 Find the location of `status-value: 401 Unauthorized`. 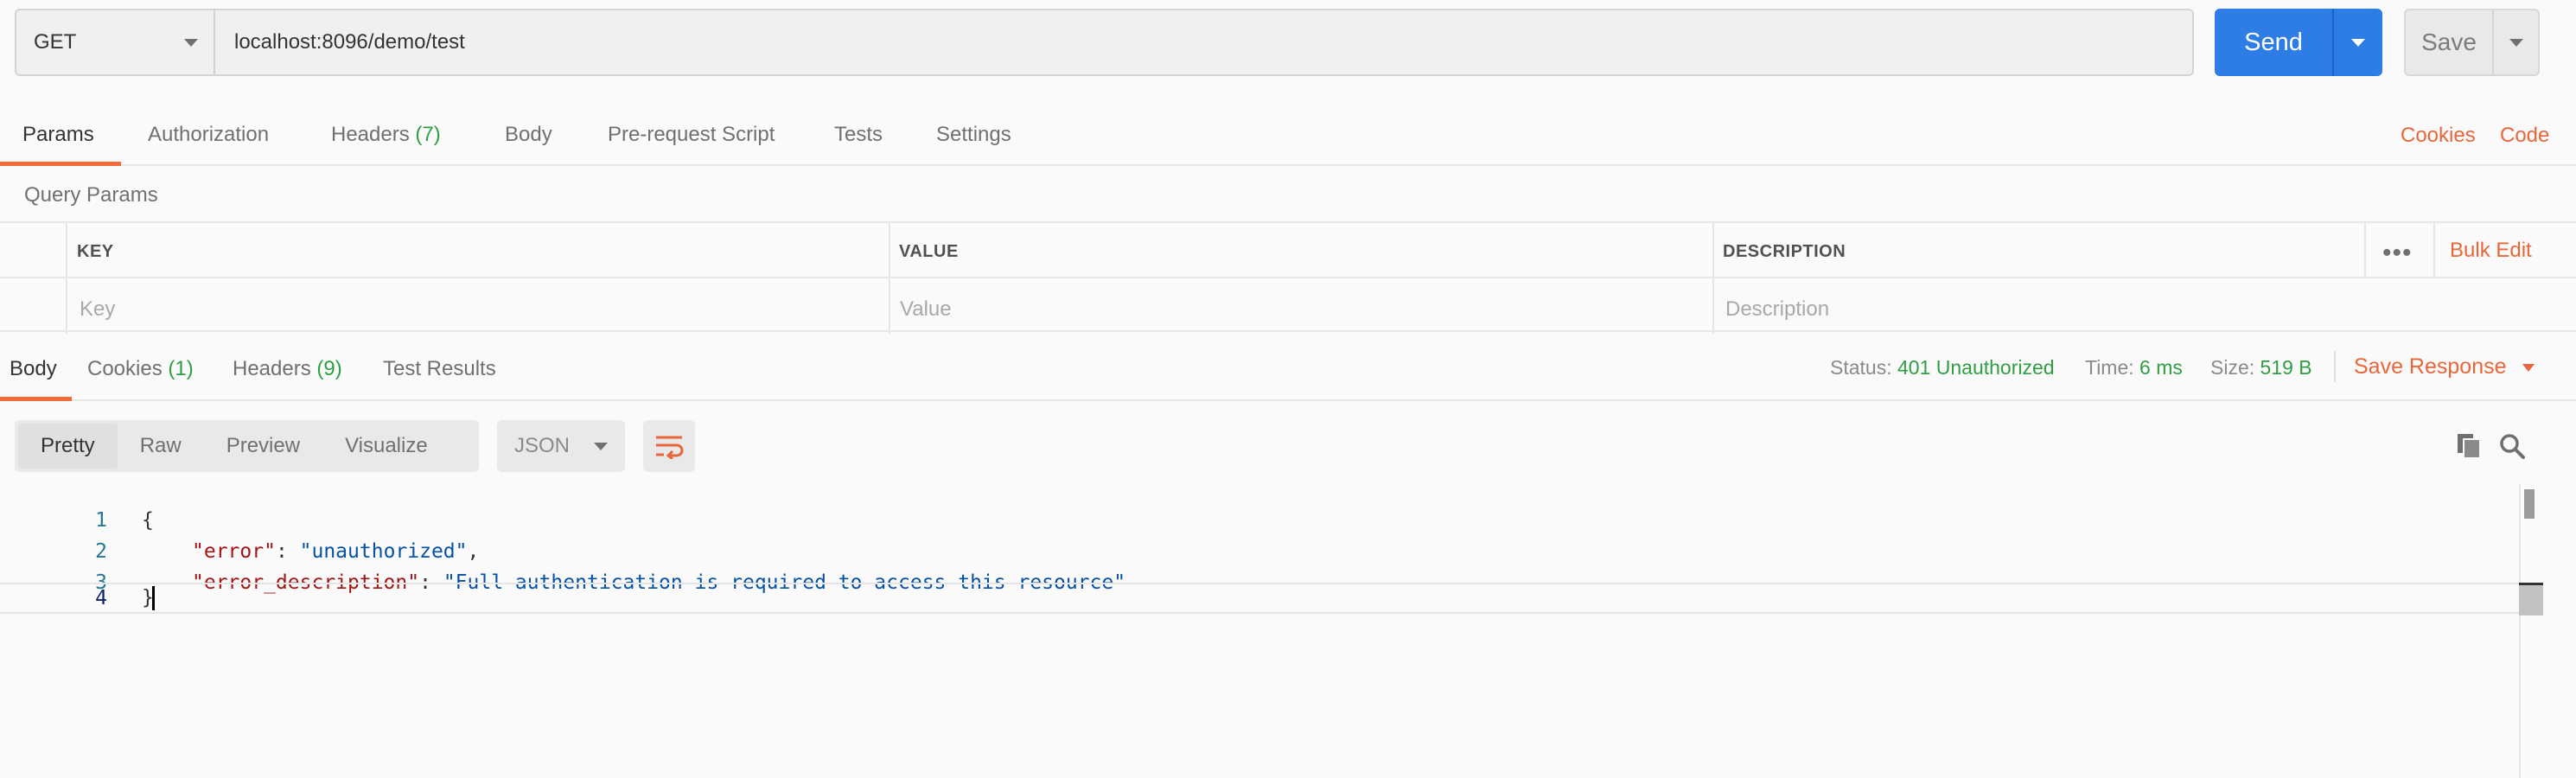

status-value: 401 Unauthorized is located at coordinates (1976, 368).